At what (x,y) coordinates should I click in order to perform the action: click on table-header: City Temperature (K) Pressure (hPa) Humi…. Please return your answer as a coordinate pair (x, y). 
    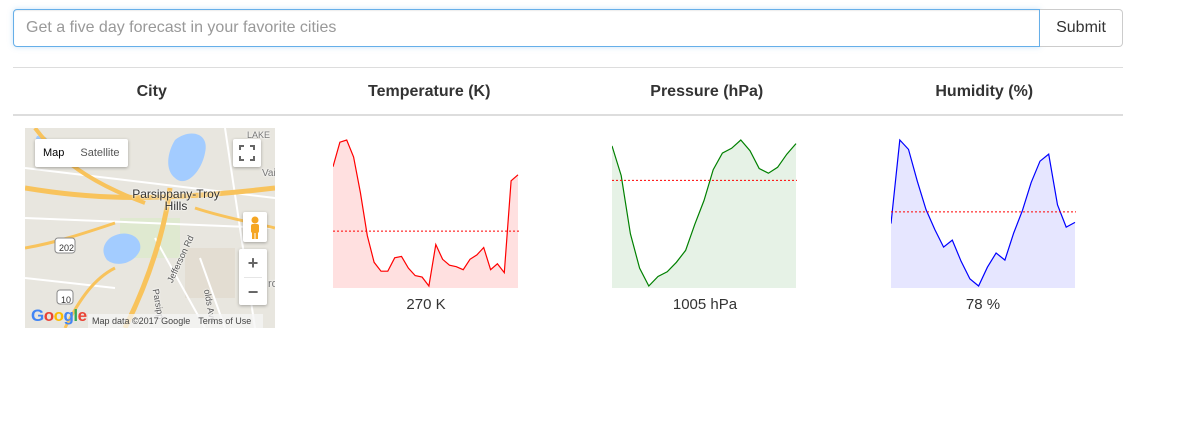
    Looking at the image, I should click on (568, 91).